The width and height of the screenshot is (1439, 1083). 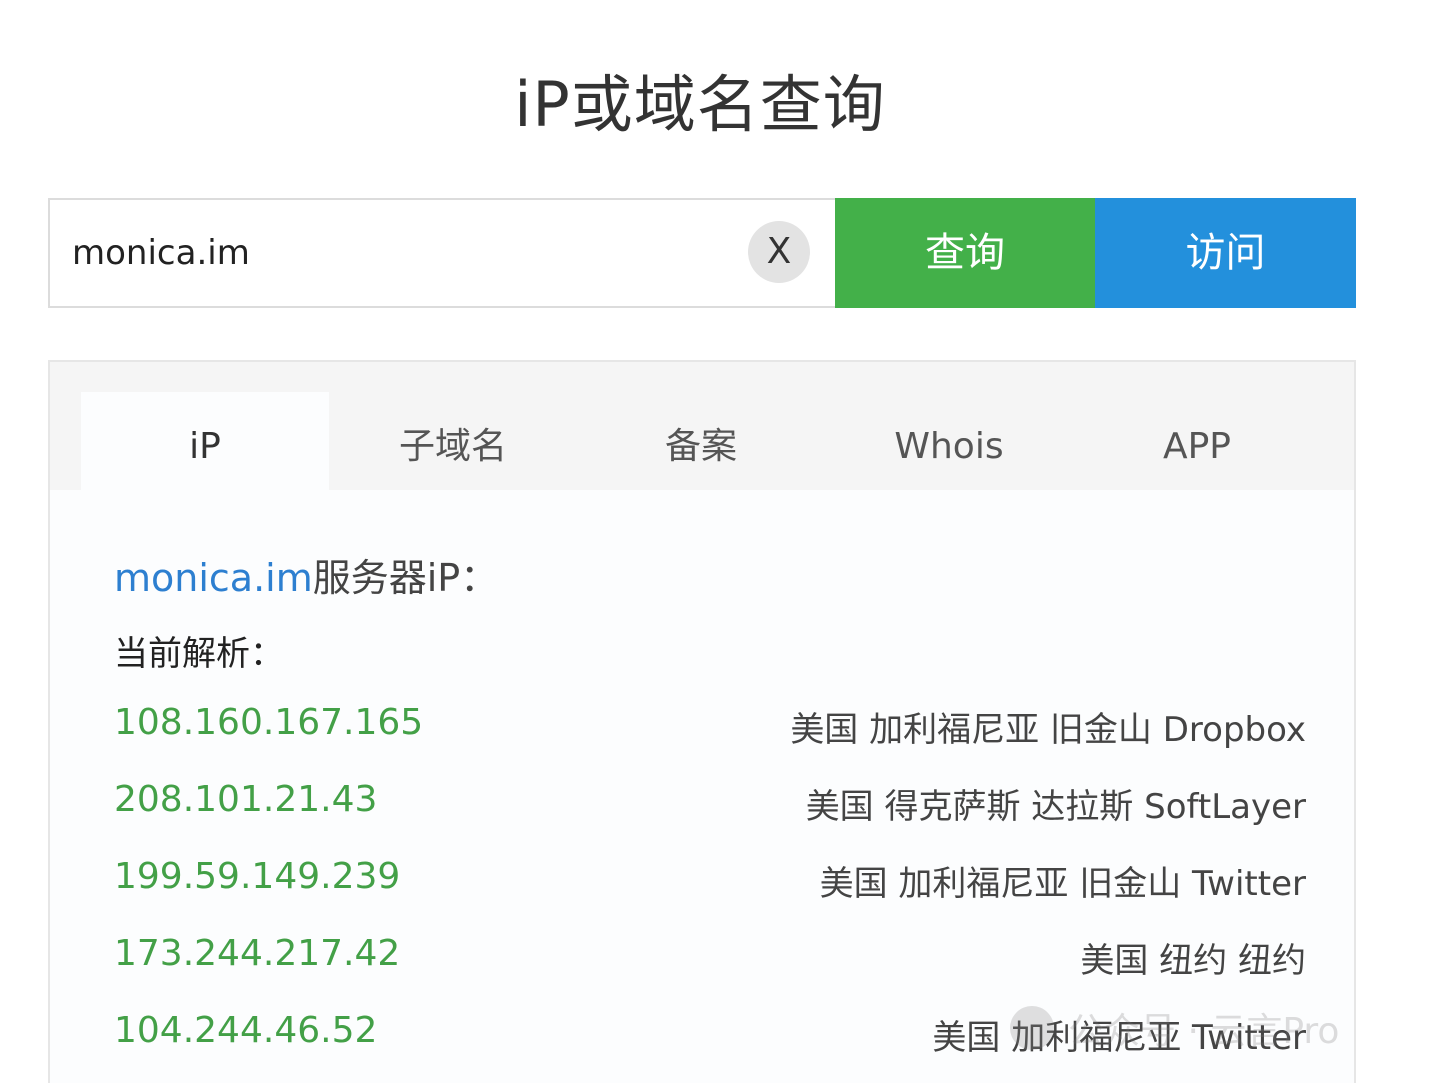 What do you see at coordinates (1204, 1031) in the screenshot?
I see `watermark-text: 公众号 · 云言Pro` at bounding box center [1204, 1031].